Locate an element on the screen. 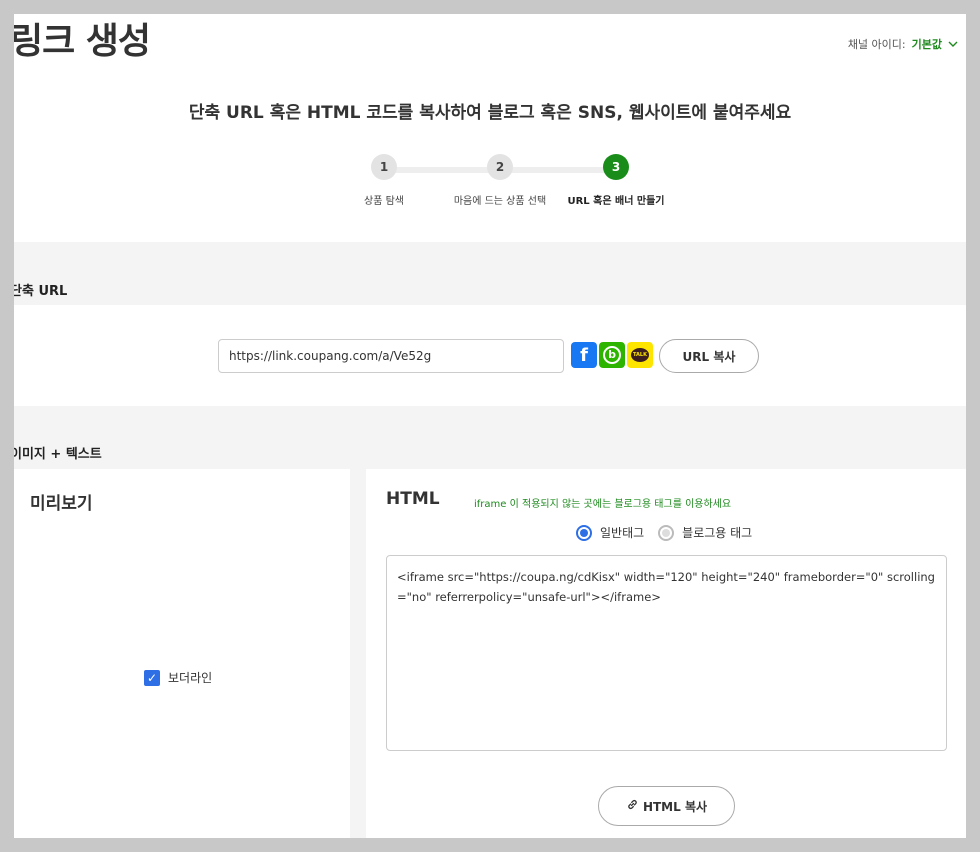  step-label: 마음에 드는 상품 선택 is located at coordinates (500, 201).